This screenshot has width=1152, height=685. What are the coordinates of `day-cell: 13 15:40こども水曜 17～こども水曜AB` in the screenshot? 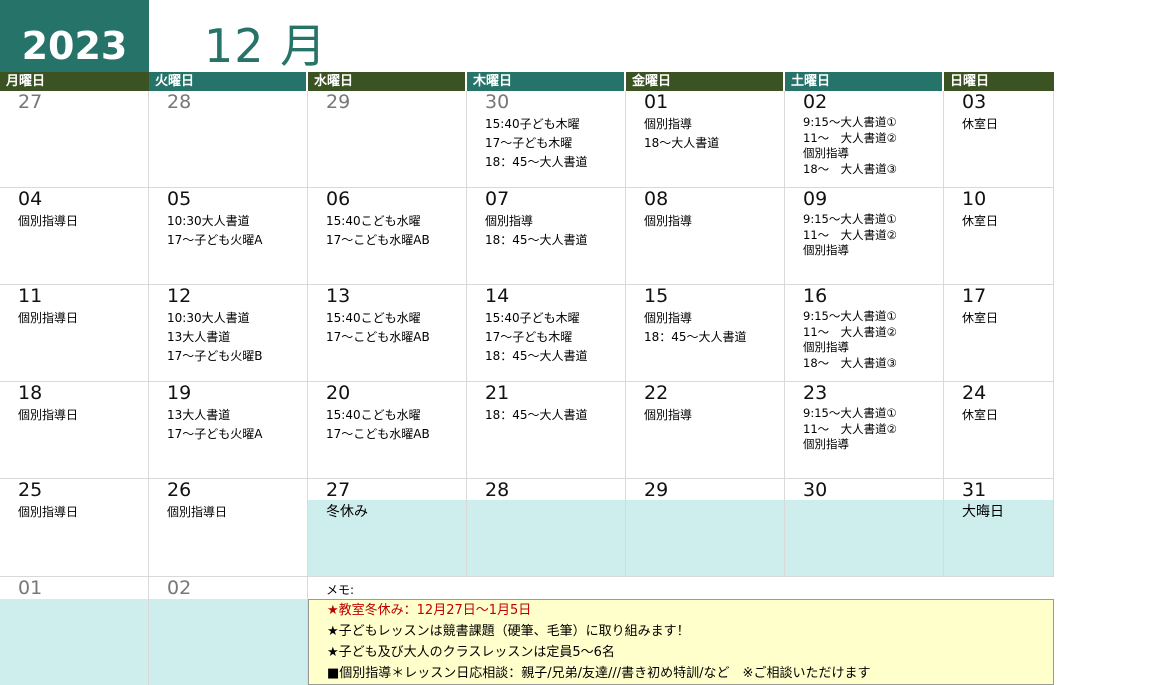 It's located at (387, 333).